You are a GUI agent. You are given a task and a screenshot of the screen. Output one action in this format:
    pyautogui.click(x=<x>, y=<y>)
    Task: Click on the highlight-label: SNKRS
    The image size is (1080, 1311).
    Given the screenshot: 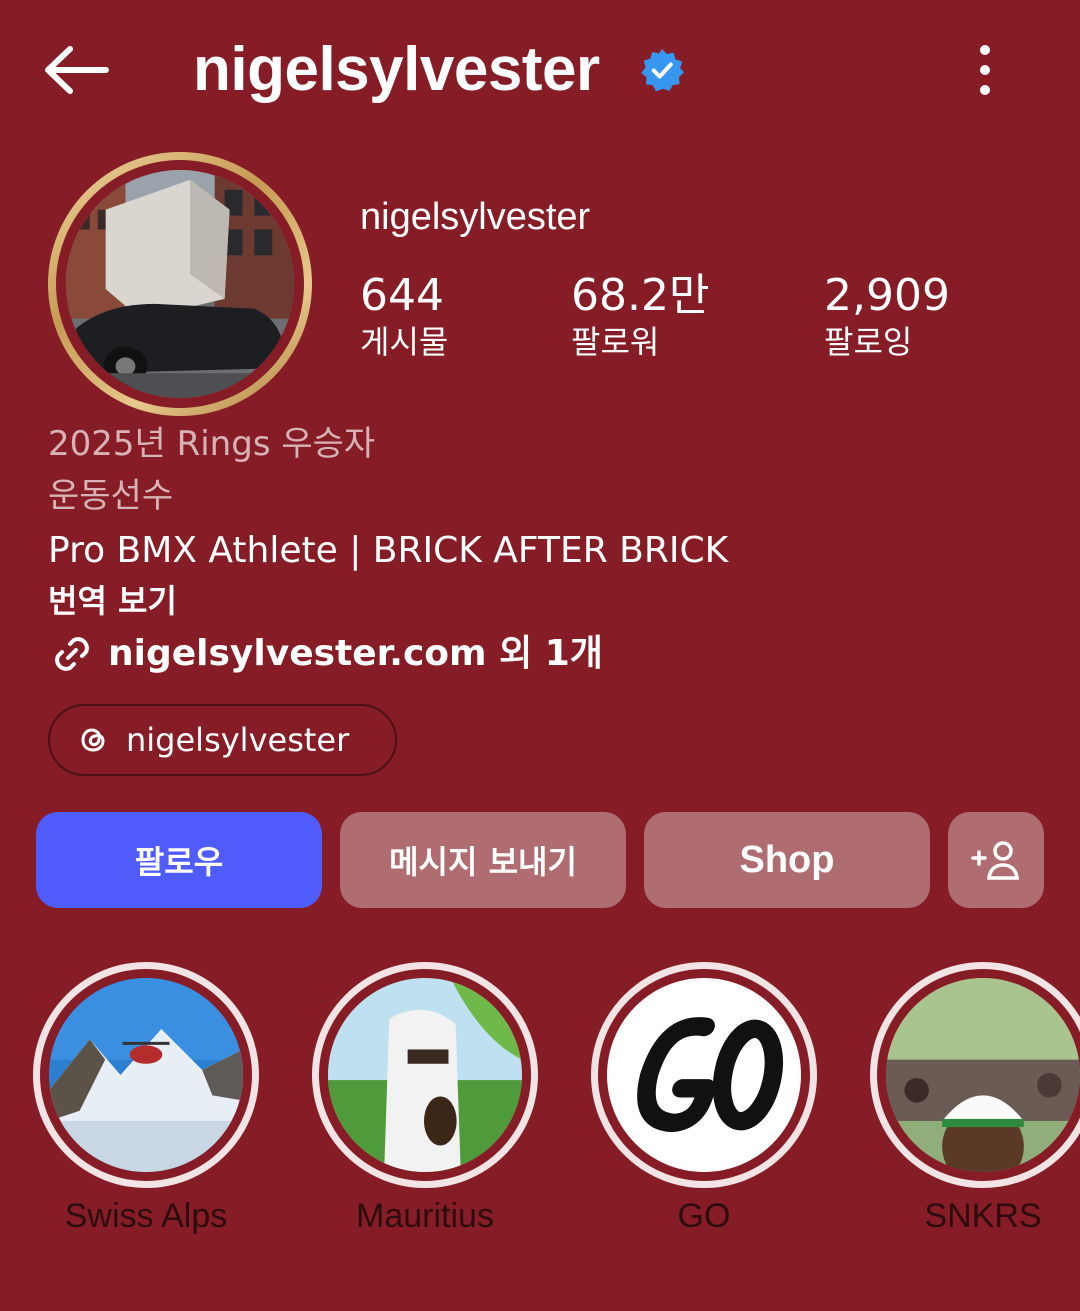 What is the action you would take?
    pyautogui.click(x=983, y=1216)
    